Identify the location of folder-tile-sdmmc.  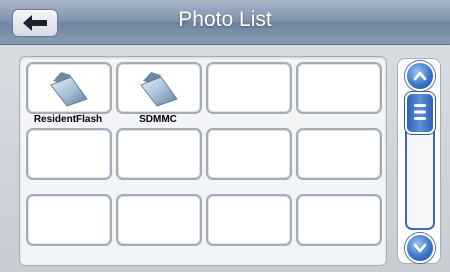
(159, 88).